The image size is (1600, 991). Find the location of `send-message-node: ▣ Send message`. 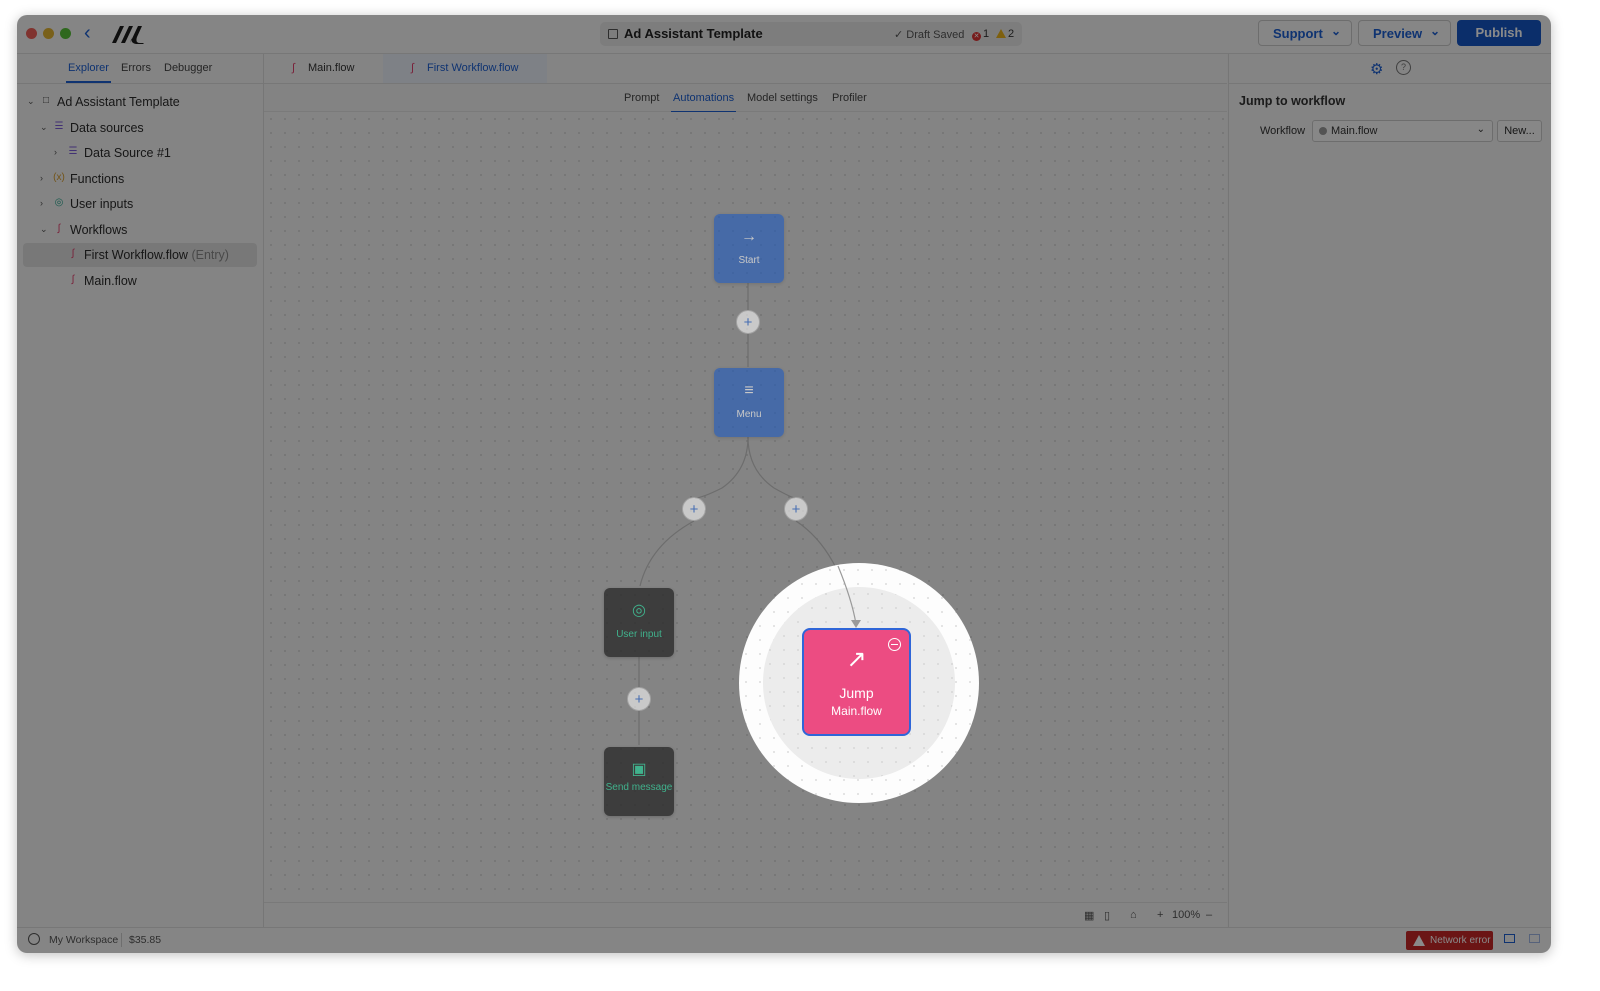

send-message-node: ▣ Send message is located at coordinates (639, 781).